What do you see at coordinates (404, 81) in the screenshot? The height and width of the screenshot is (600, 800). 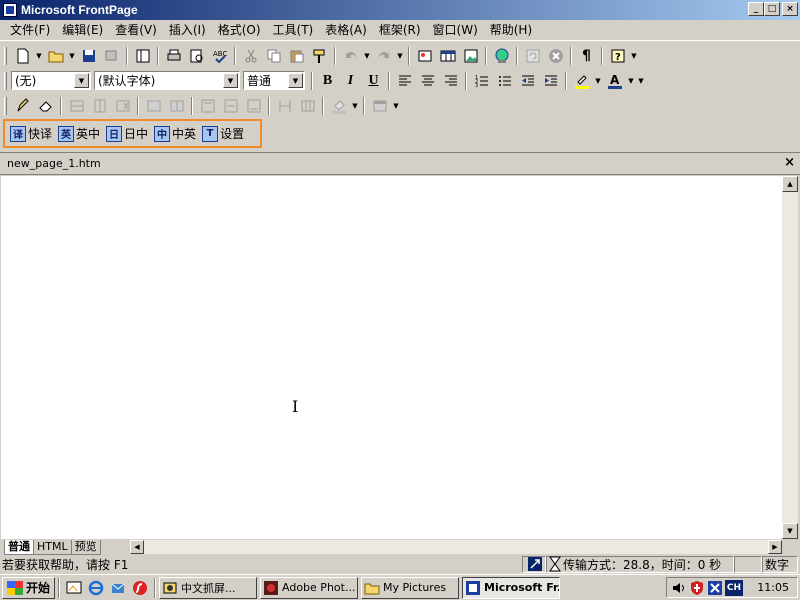 I see `align-left-button` at bounding box center [404, 81].